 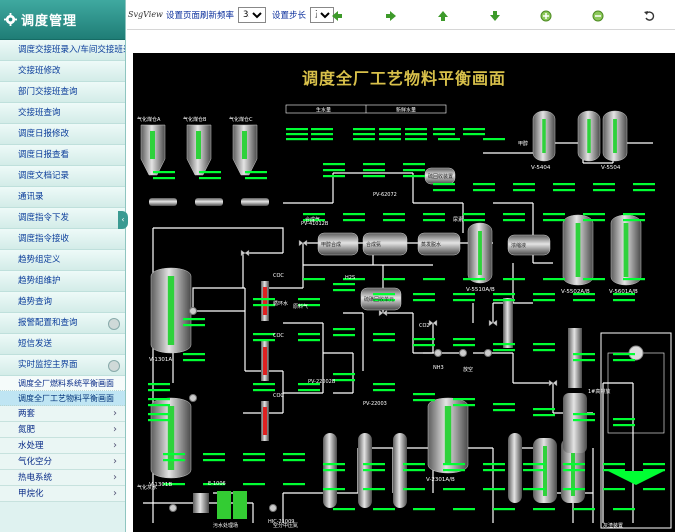 I want to click on sidebar-header: 调度管理, so click(x=62, y=20).